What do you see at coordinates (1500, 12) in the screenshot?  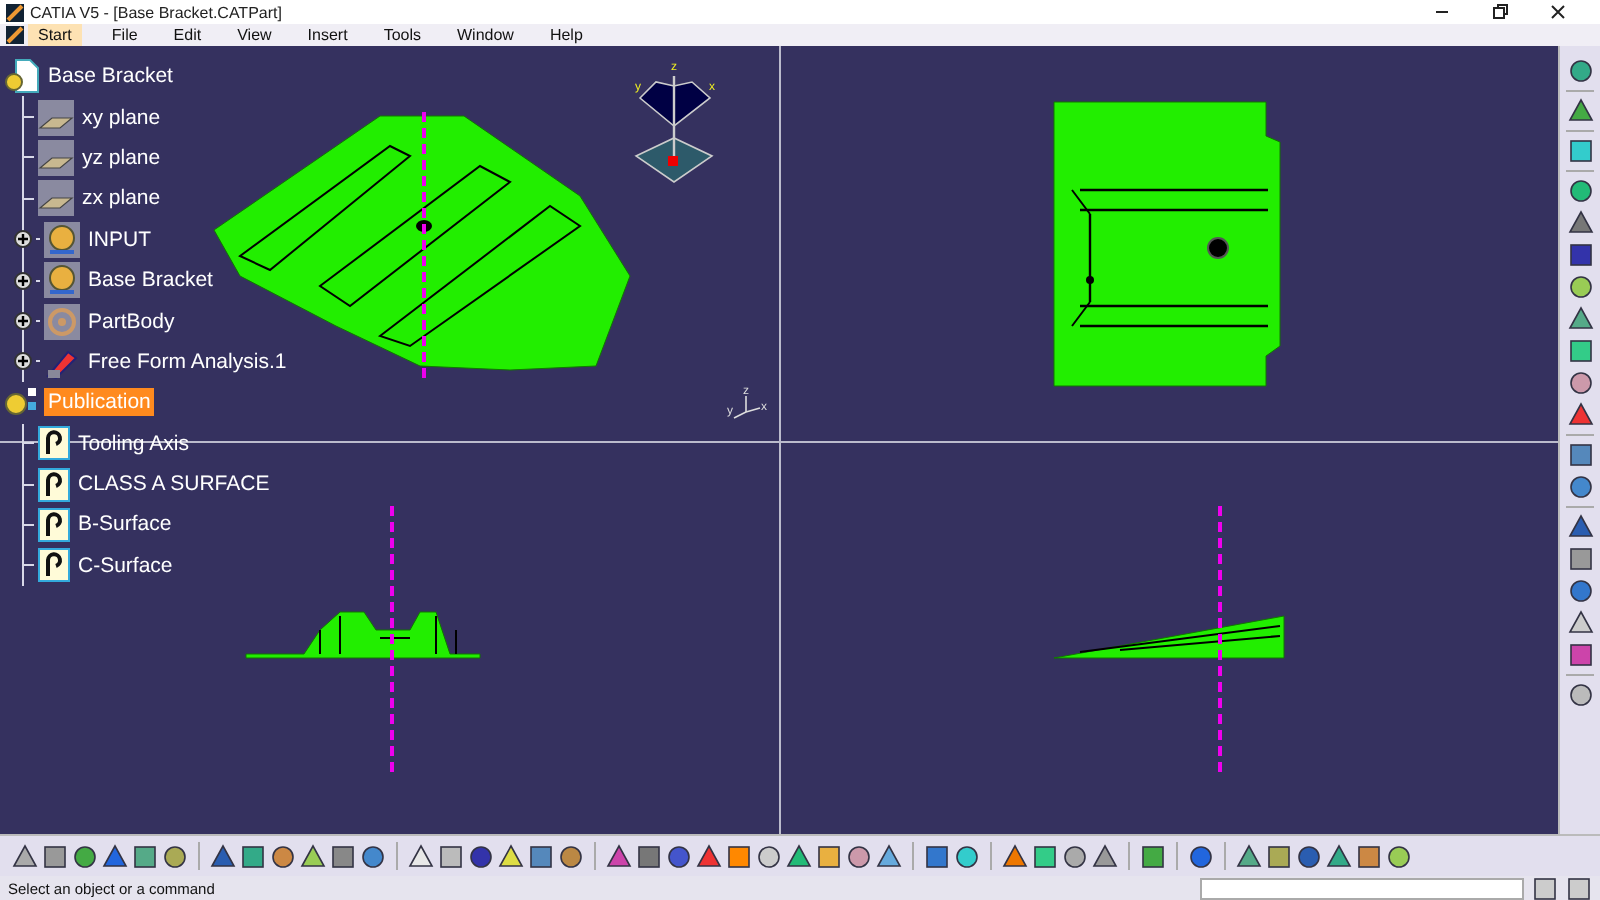 I see `restore-icon` at bounding box center [1500, 12].